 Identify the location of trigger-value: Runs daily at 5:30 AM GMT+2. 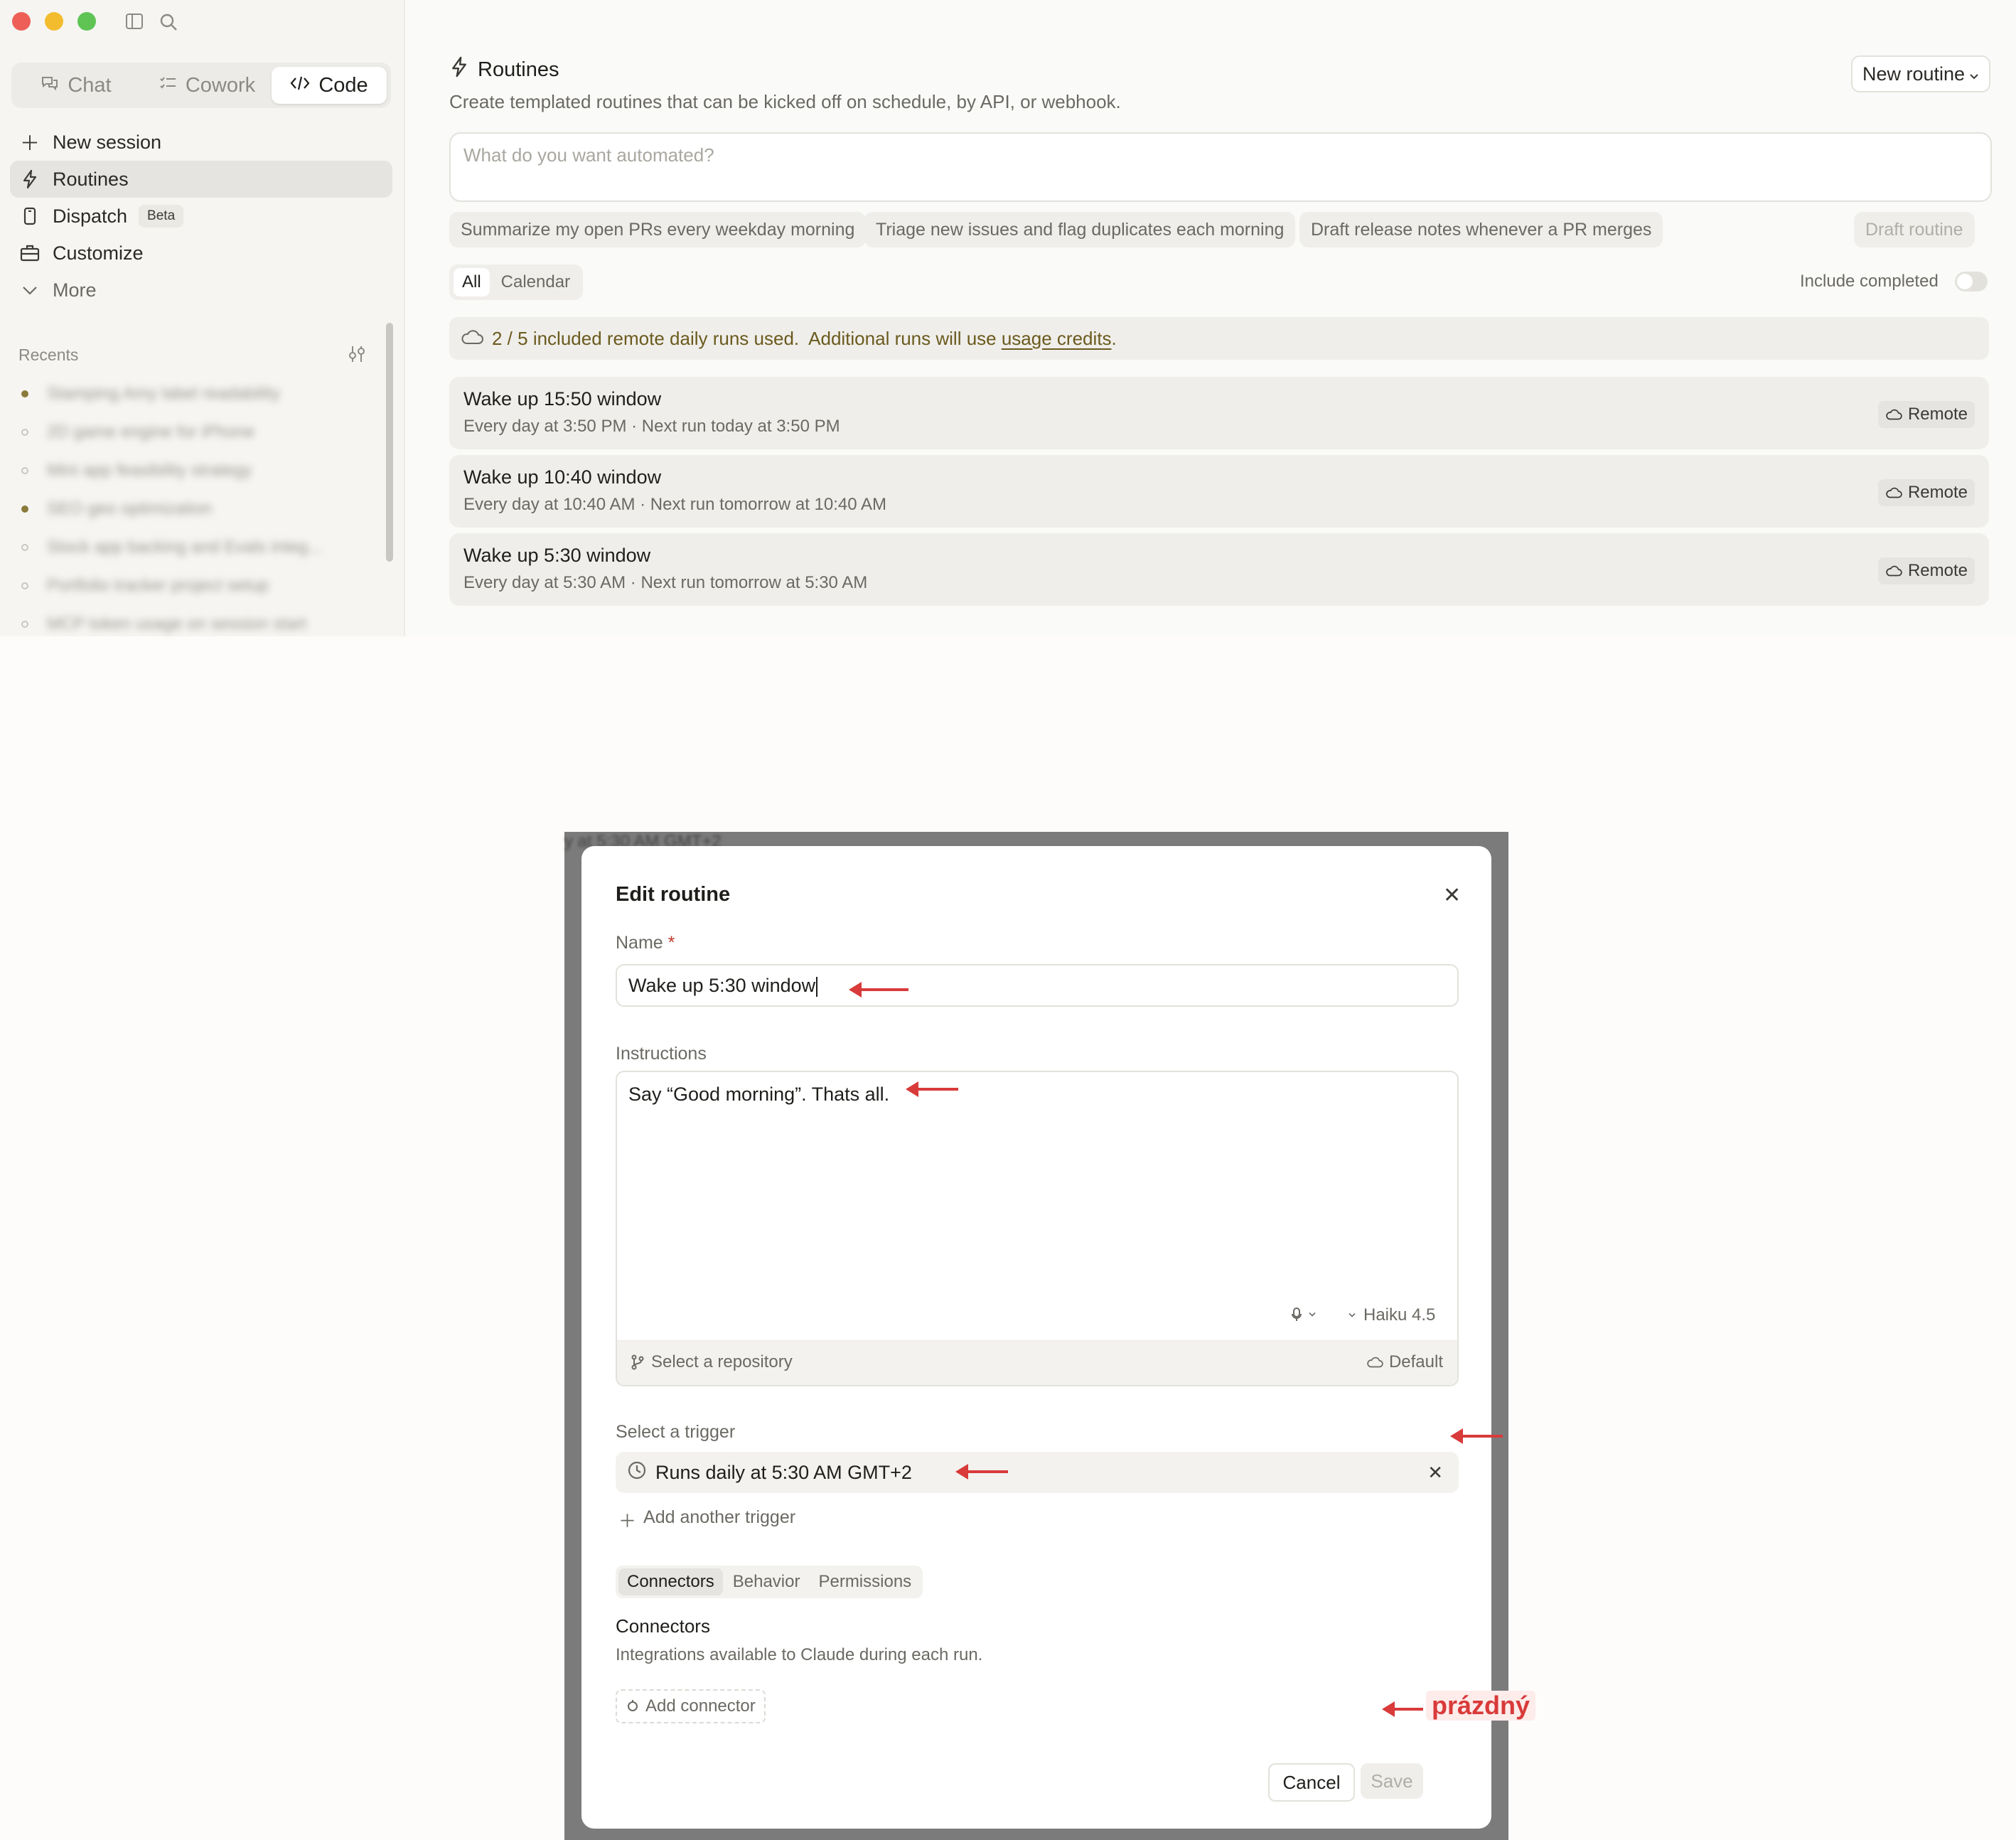
(783, 1472).